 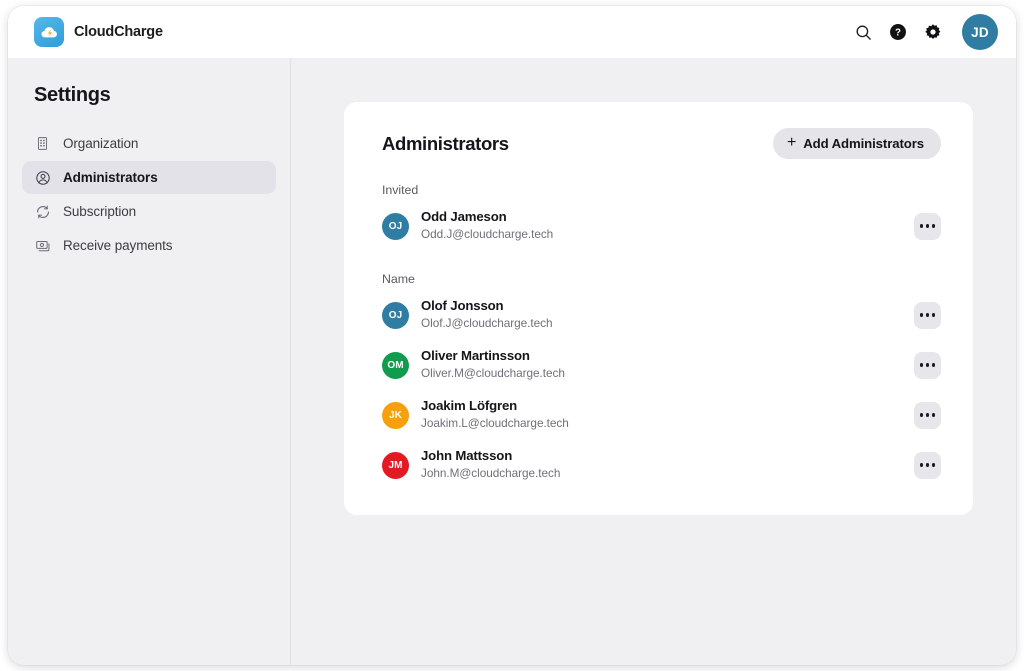 I want to click on card-title: Administrators, so click(x=445, y=143).